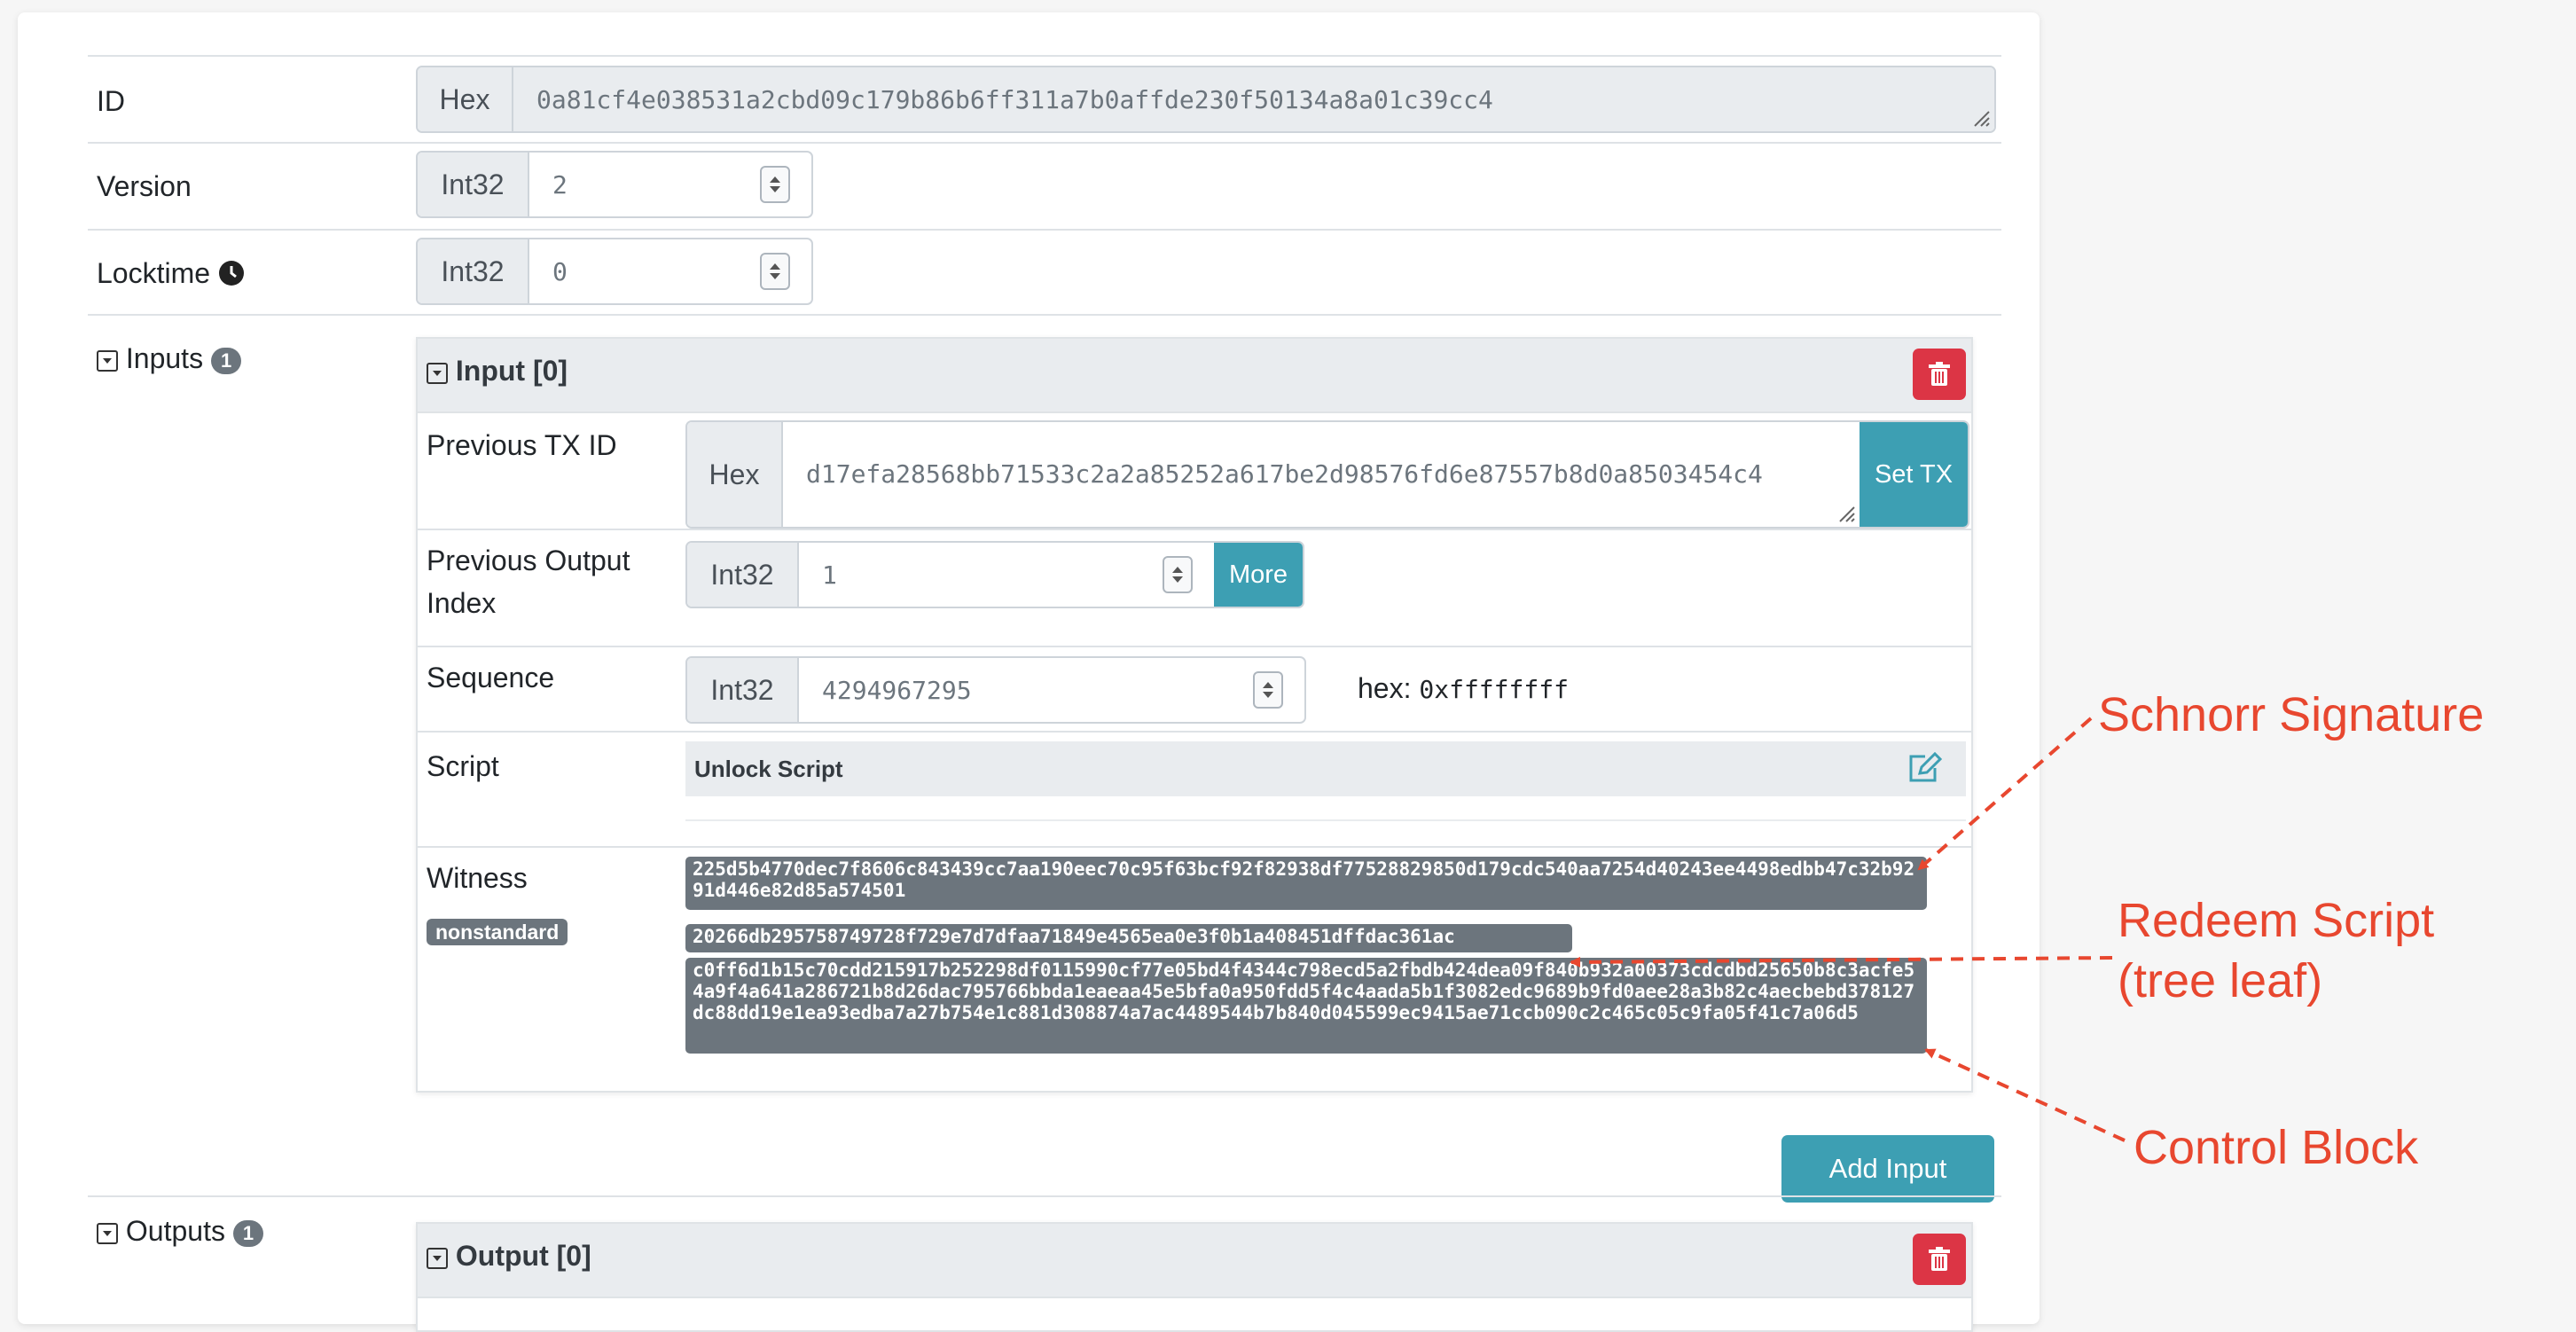 This screenshot has width=2576, height=1332. I want to click on prev-output-index-input-group: Int32 1 More, so click(994, 574).